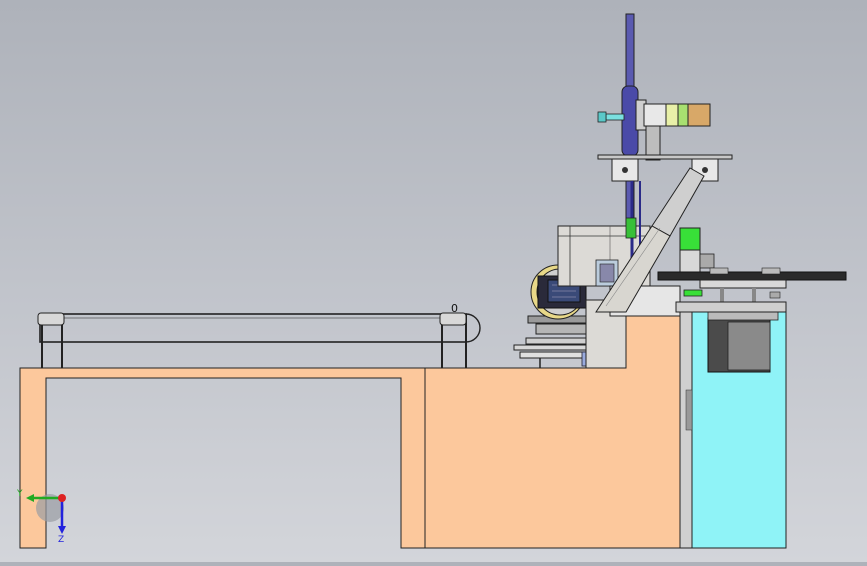 The width and height of the screenshot is (867, 566). I want to click on water-tank, so click(733, 430).